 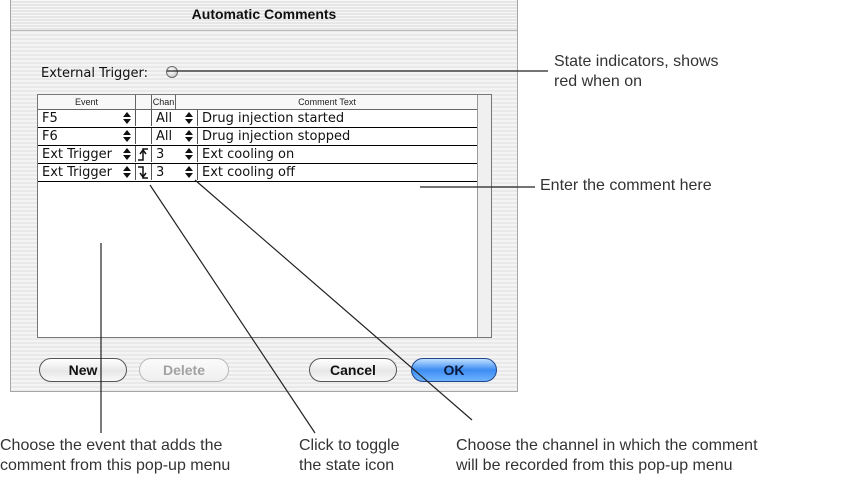 I want to click on external-trigger-label: External Trigger:, so click(x=95, y=73).